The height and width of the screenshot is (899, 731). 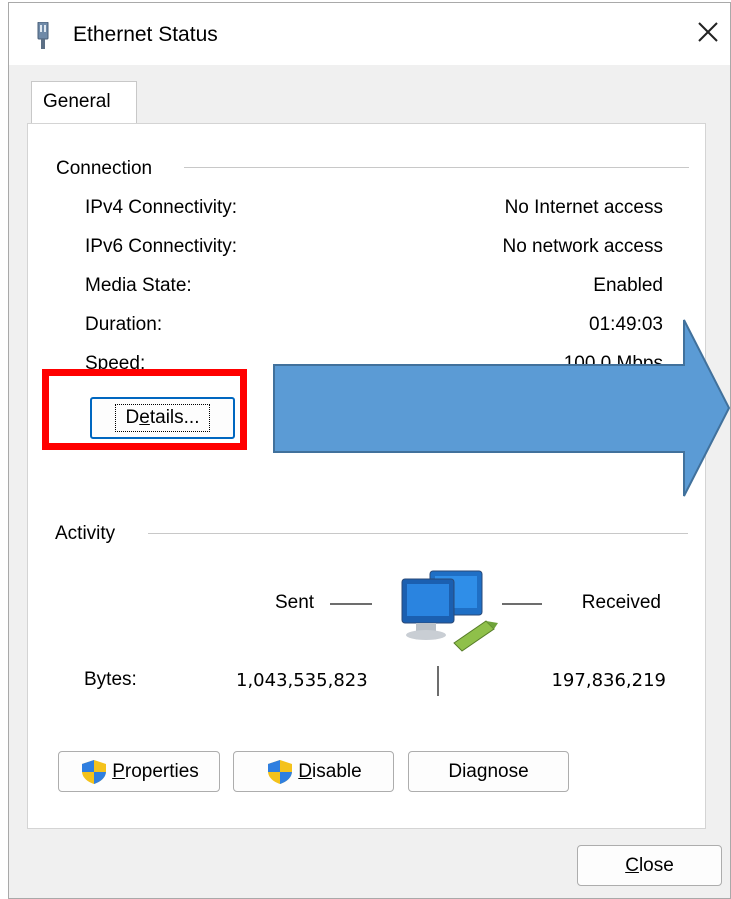 I want to click on received-label: Received, so click(x=621, y=602).